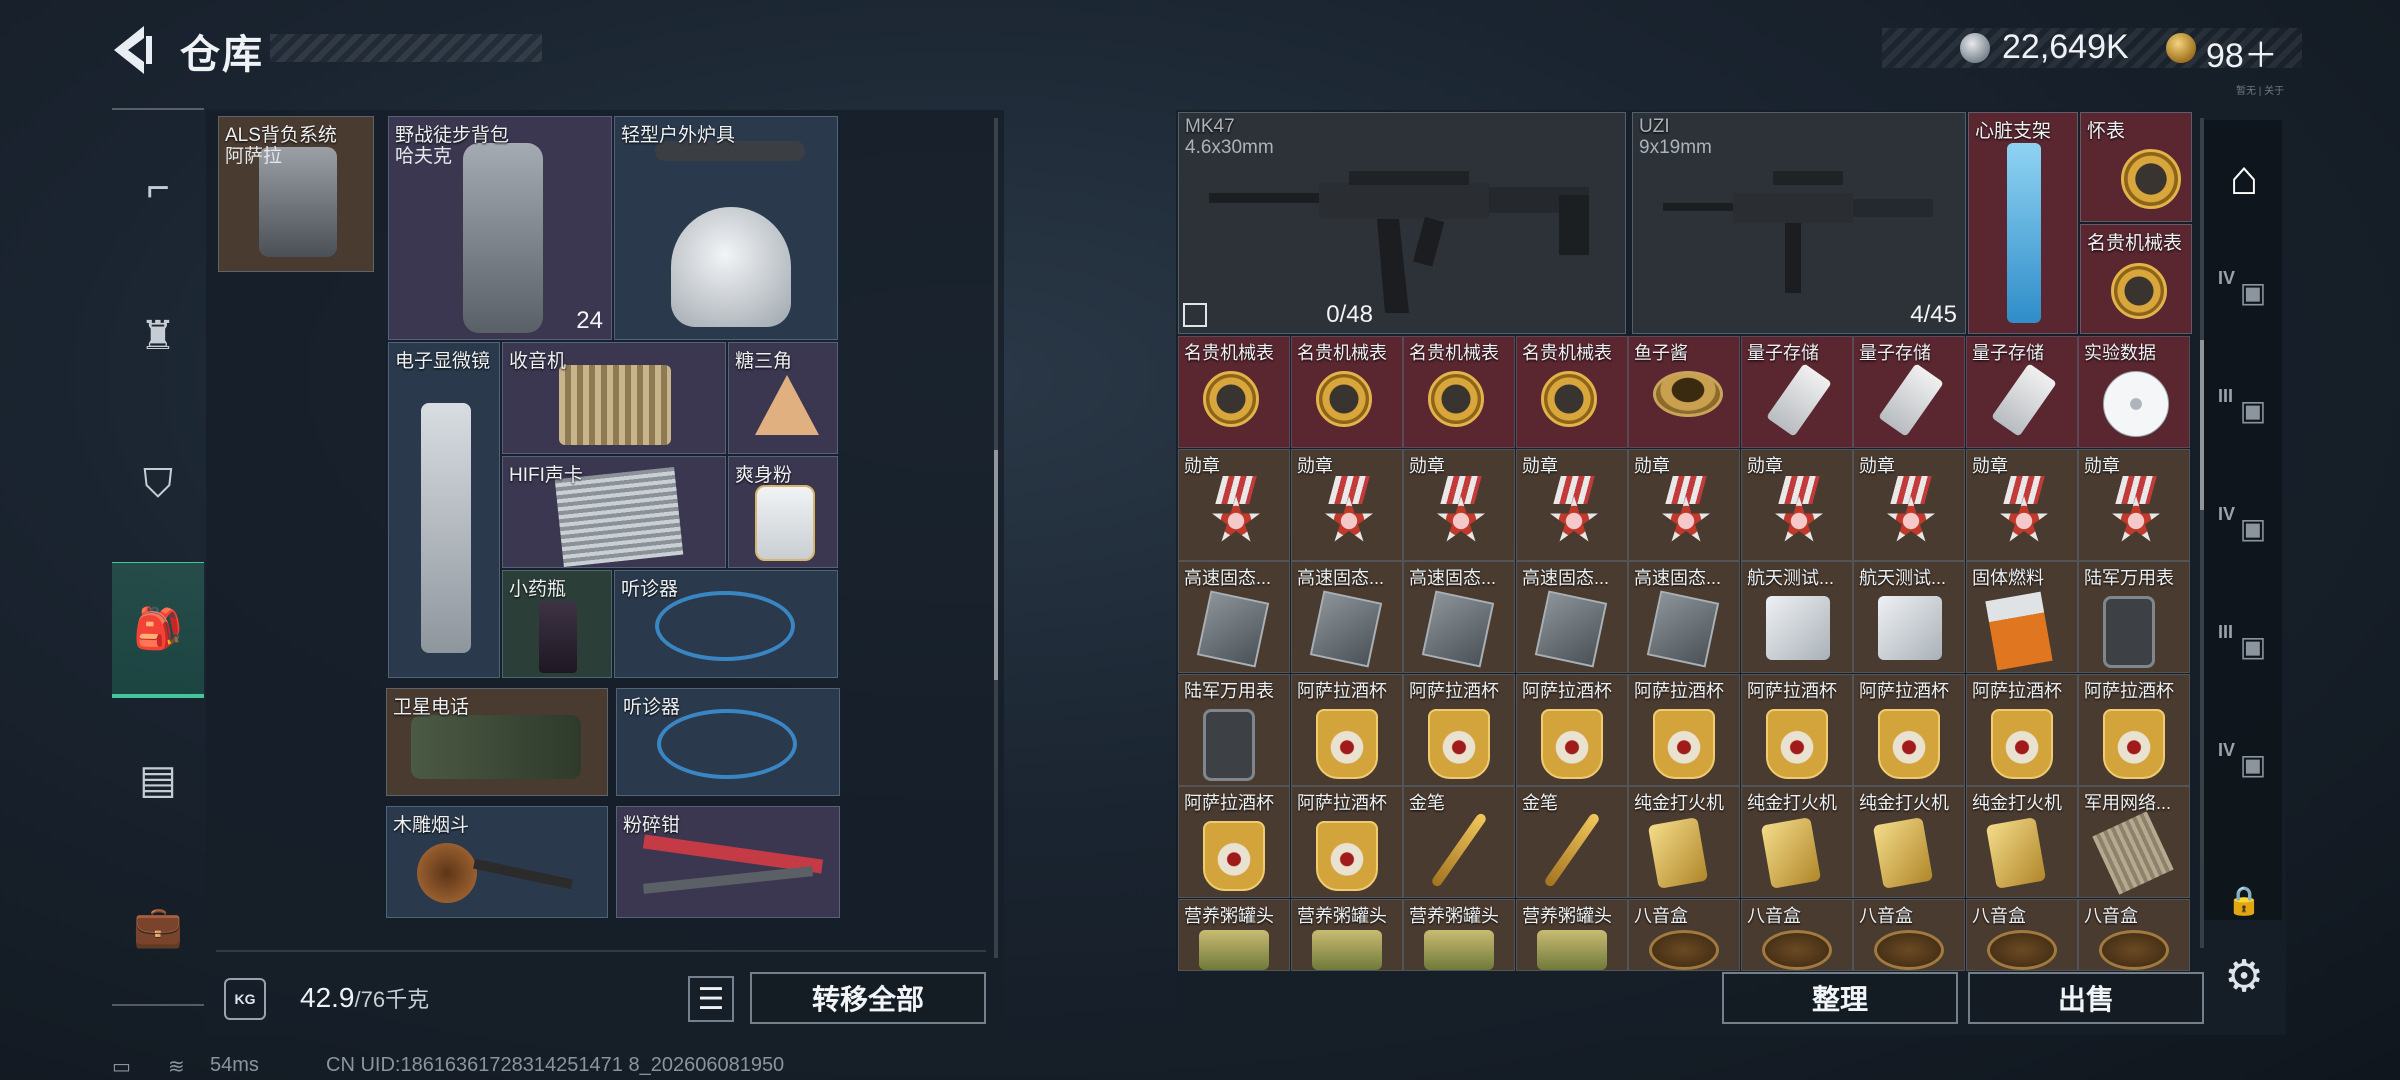  Describe the element at coordinates (158, 484) in the screenshot. I see `nav-armor: ⛉` at that location.